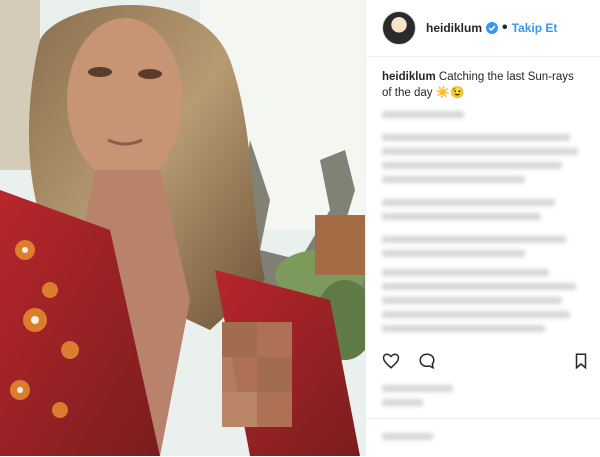 The height and width of the screenshot is (457, 600). I want to click on avatar, so click(399, 28).